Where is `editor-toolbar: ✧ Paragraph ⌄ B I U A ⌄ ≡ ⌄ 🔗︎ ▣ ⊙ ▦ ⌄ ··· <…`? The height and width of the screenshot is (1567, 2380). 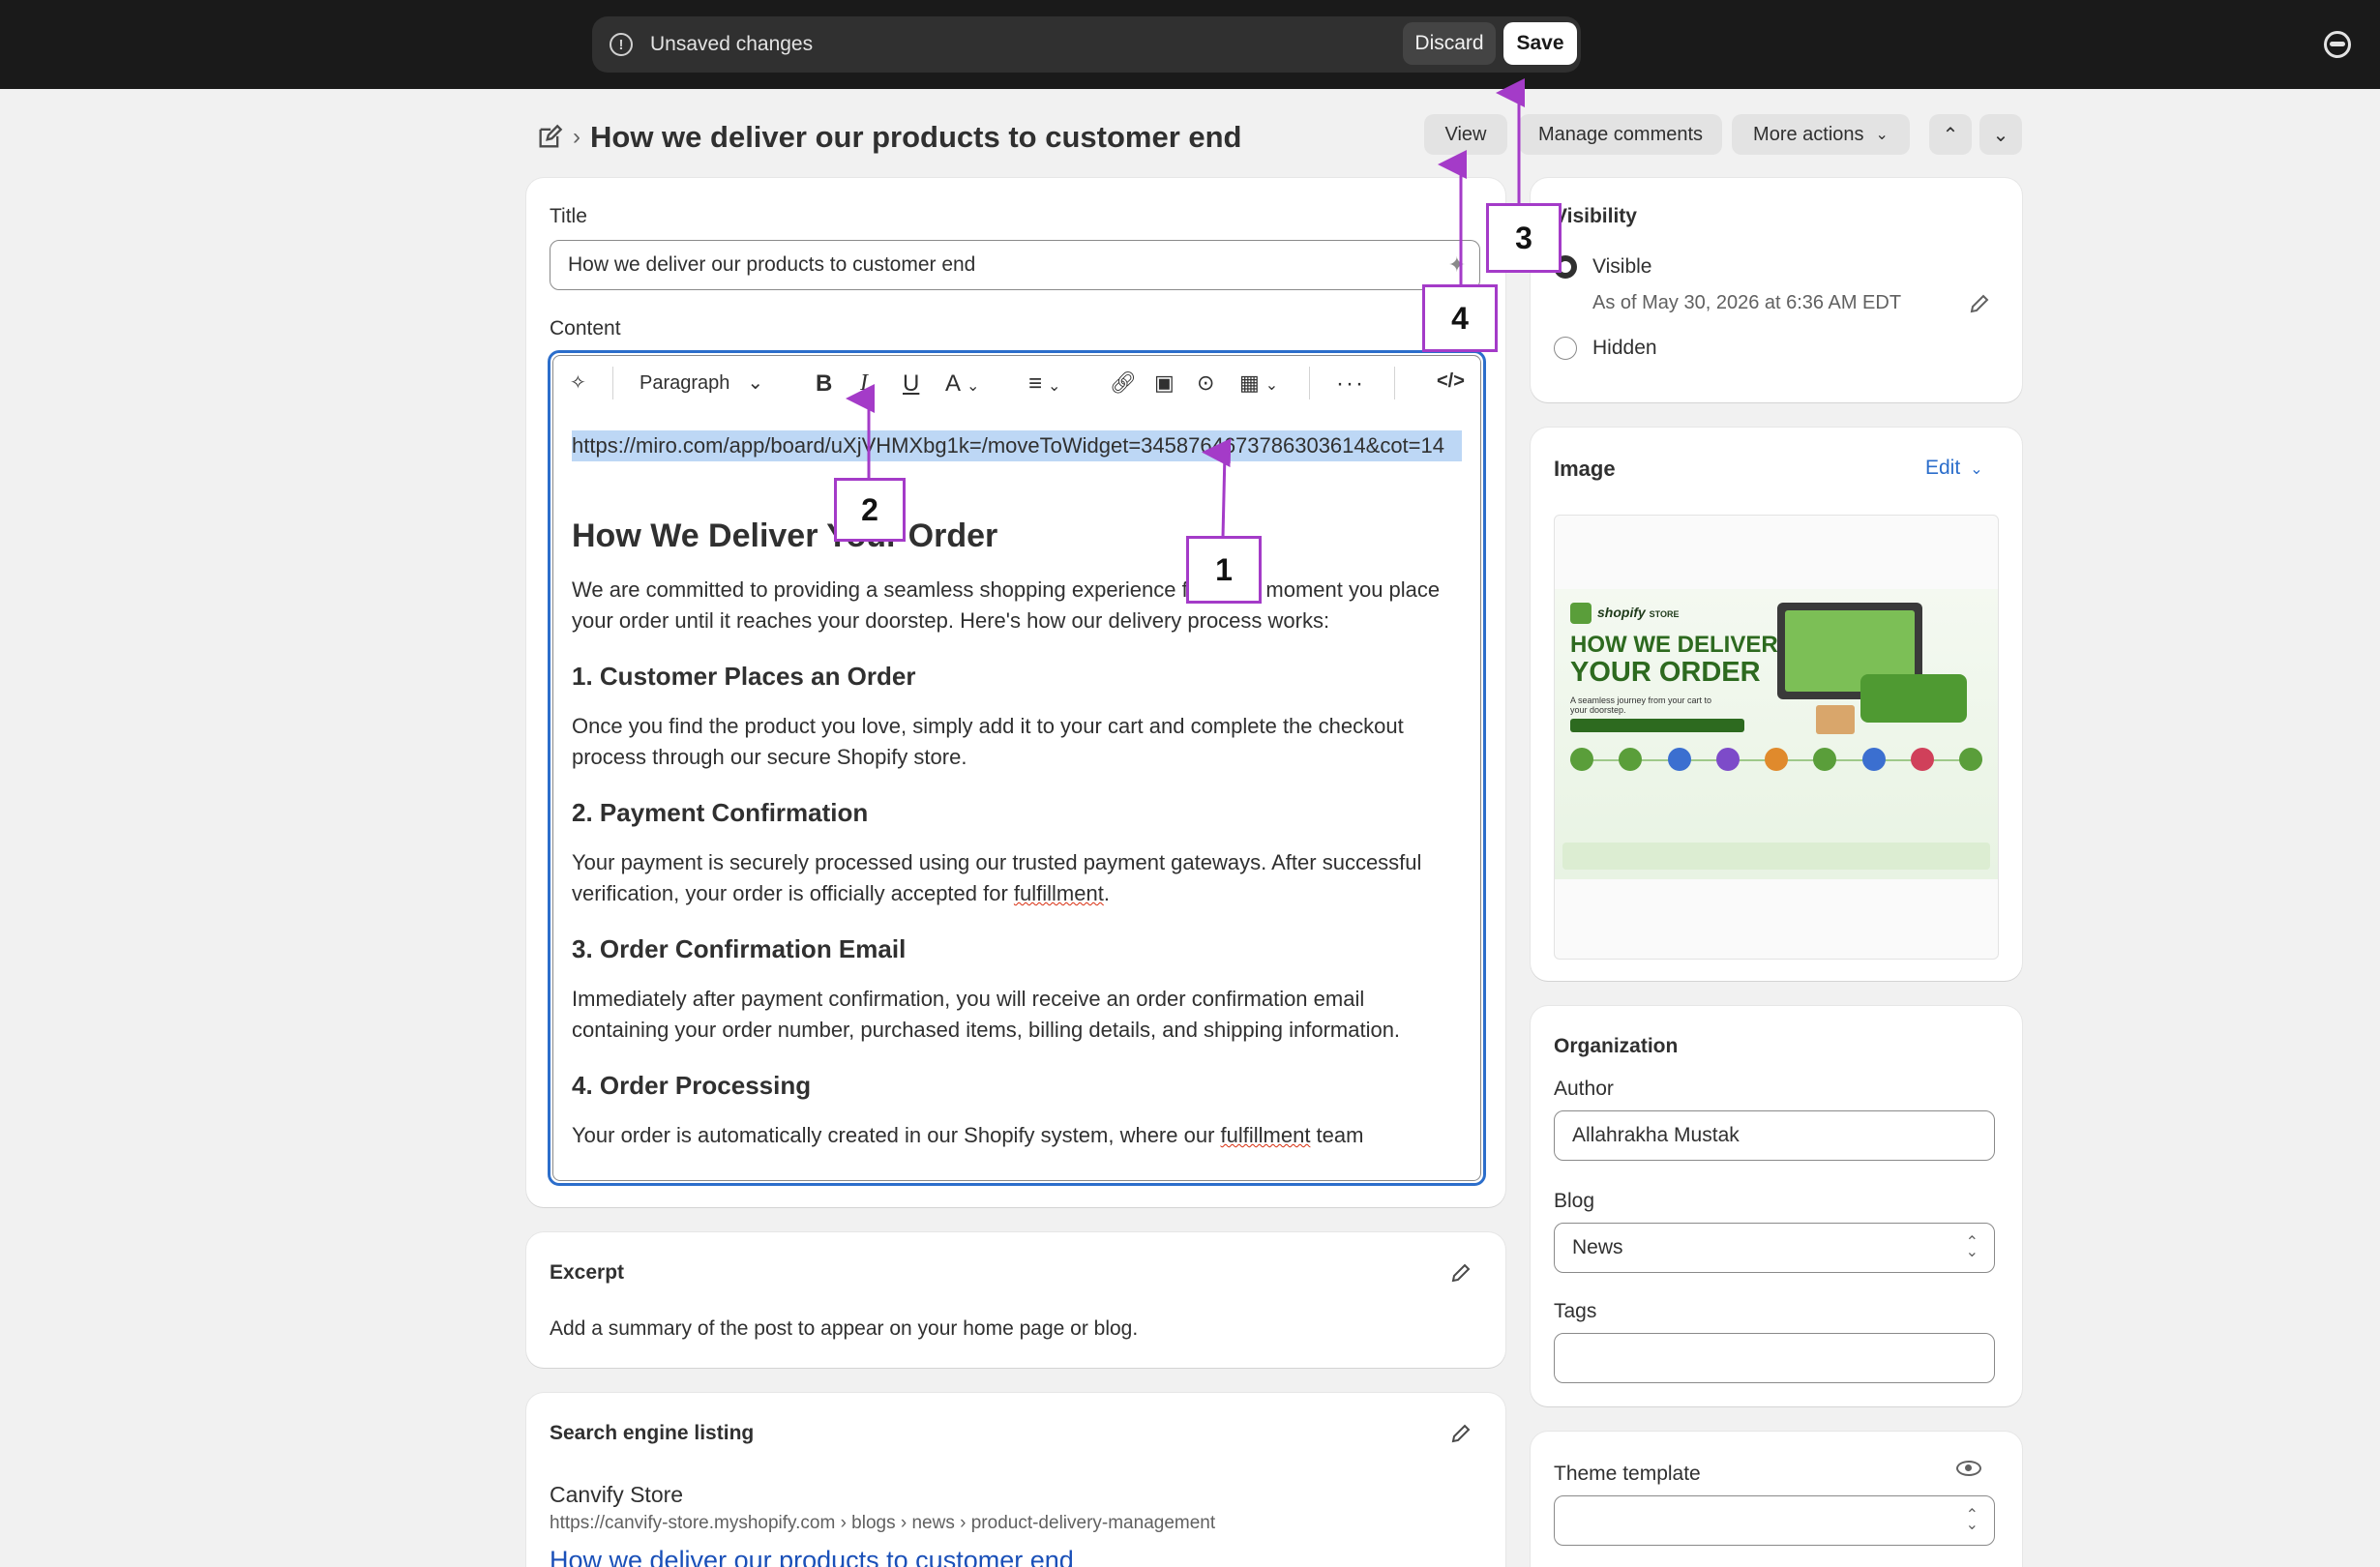 editor-toolbar: ✧ Paragraph ⌄ B I U A ⌄ ≡ ⌄ 🔗︎ ▣ ⊙ ▦ ⌄ ··· <… is located at coordinates (1017, 384).